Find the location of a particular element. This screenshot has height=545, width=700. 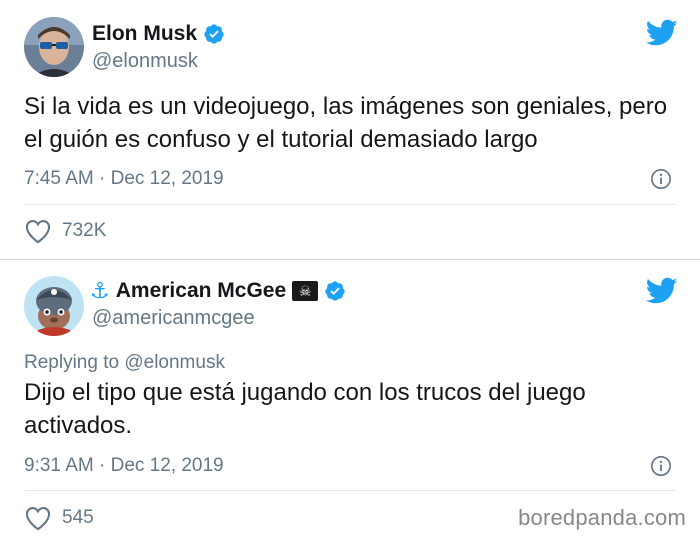

author-handle: @elonmusk is located at coordinates (145, 61).